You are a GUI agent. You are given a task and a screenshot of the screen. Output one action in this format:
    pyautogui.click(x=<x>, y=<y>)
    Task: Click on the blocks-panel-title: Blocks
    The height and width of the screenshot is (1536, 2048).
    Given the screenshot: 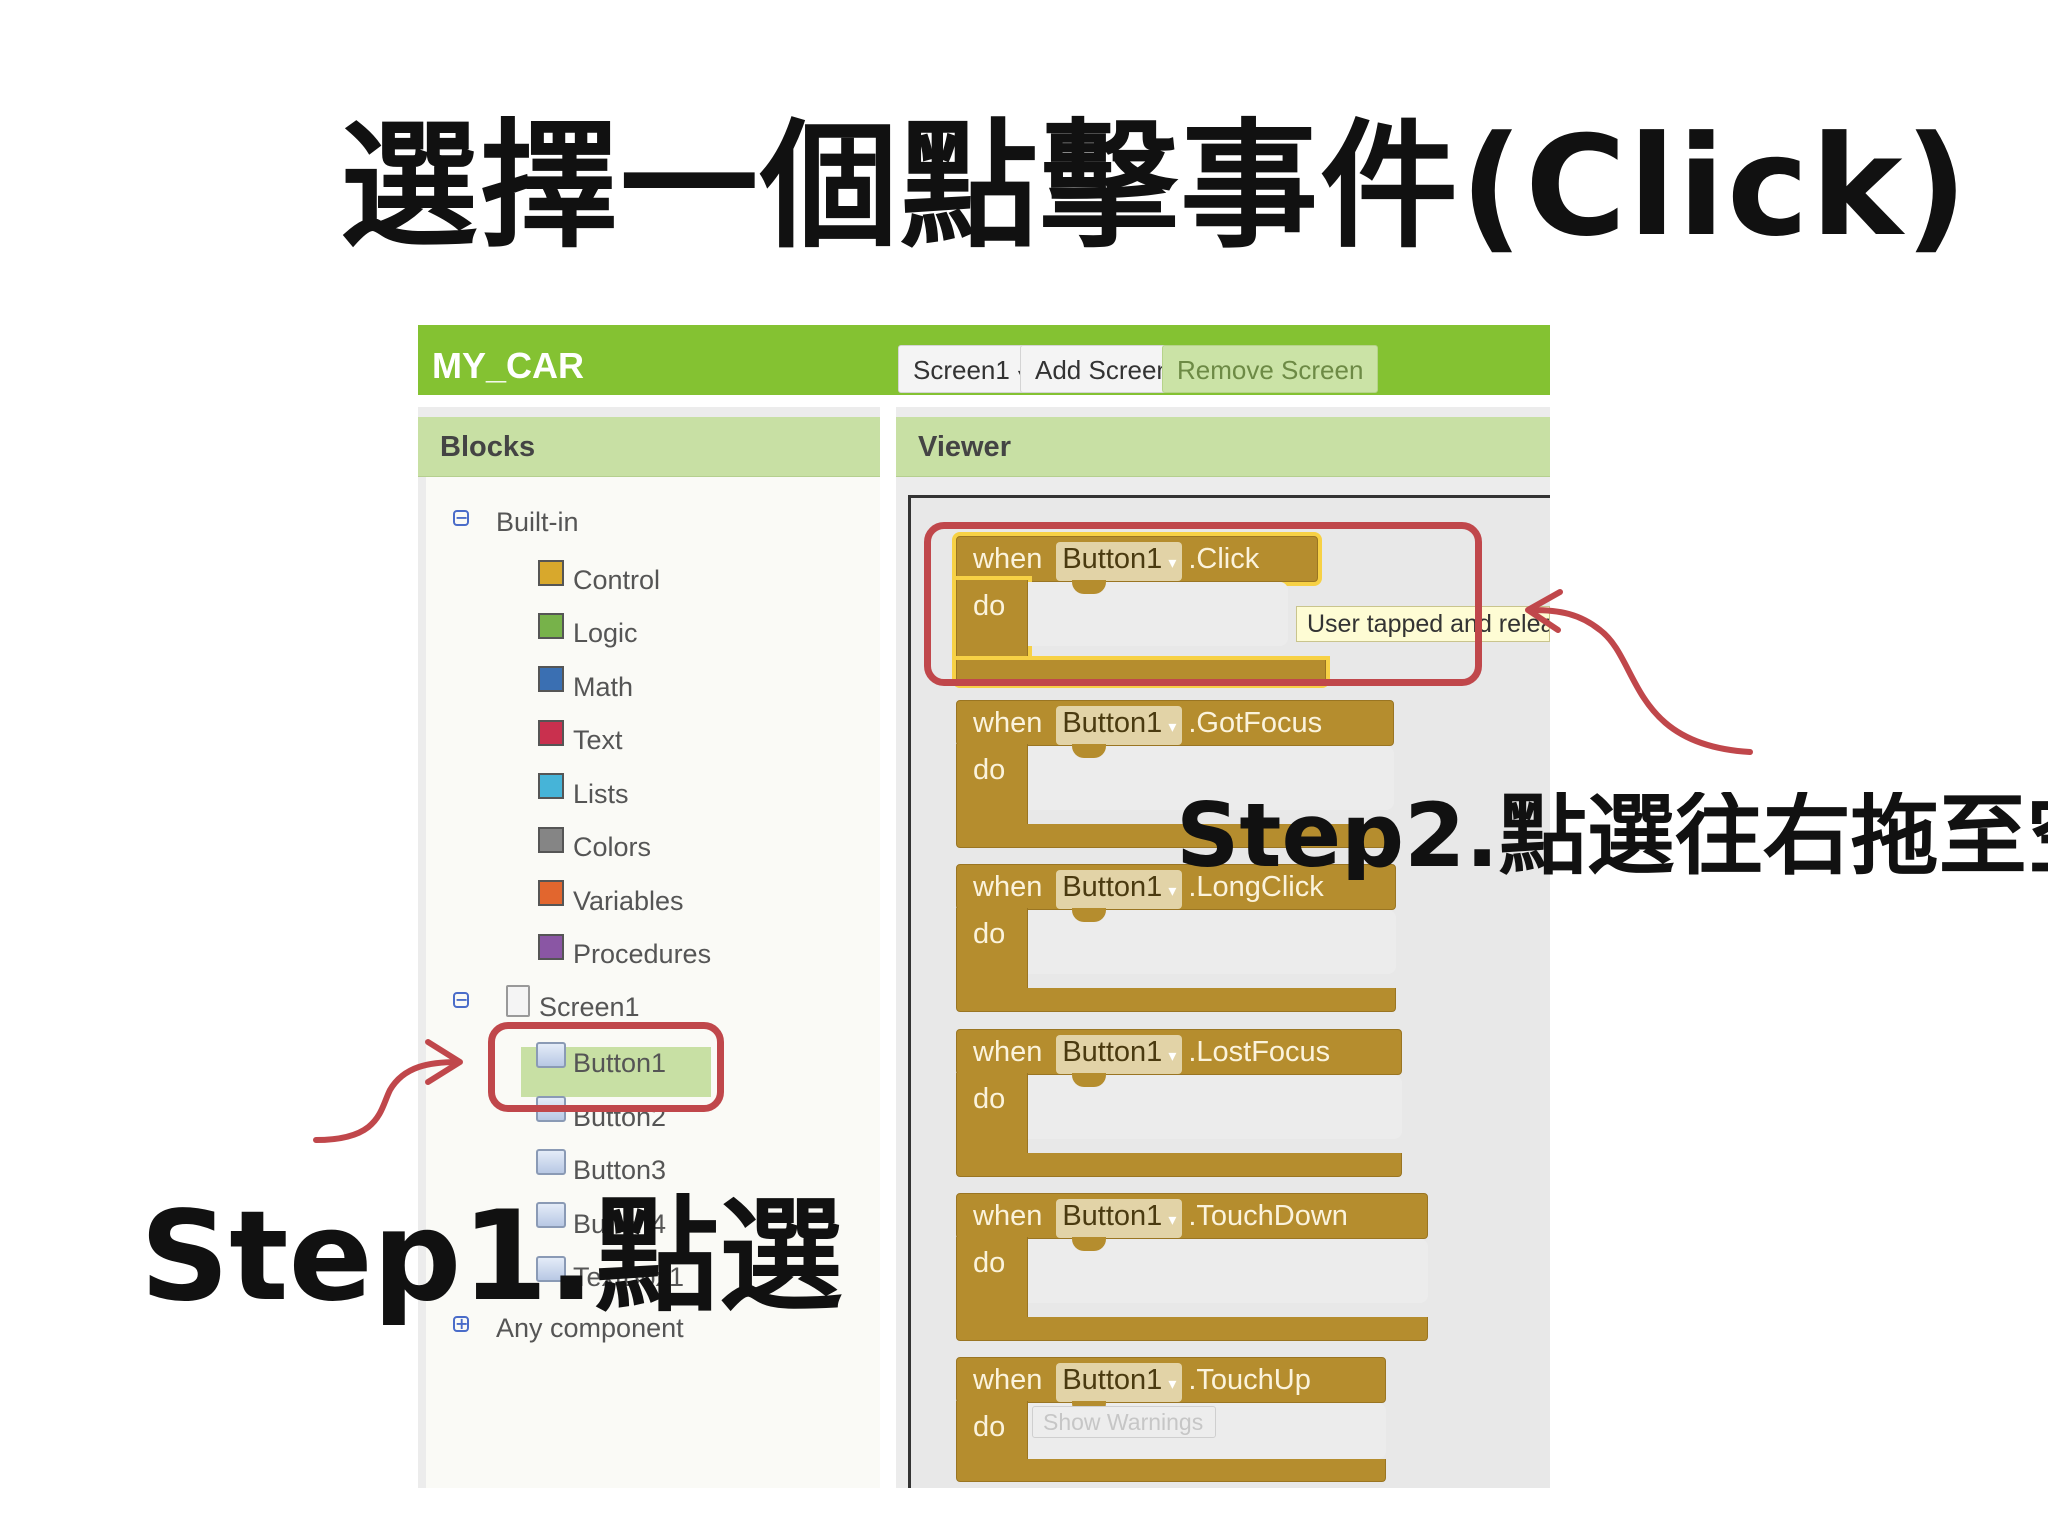 What is the action you would take?
    pyautogui.click(x=649, y=447)
    